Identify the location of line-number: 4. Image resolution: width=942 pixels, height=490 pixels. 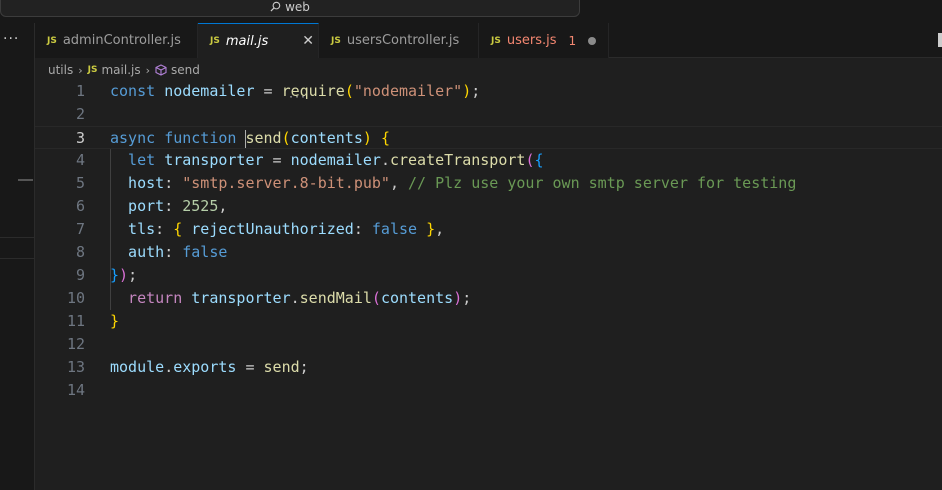
(80, 160).